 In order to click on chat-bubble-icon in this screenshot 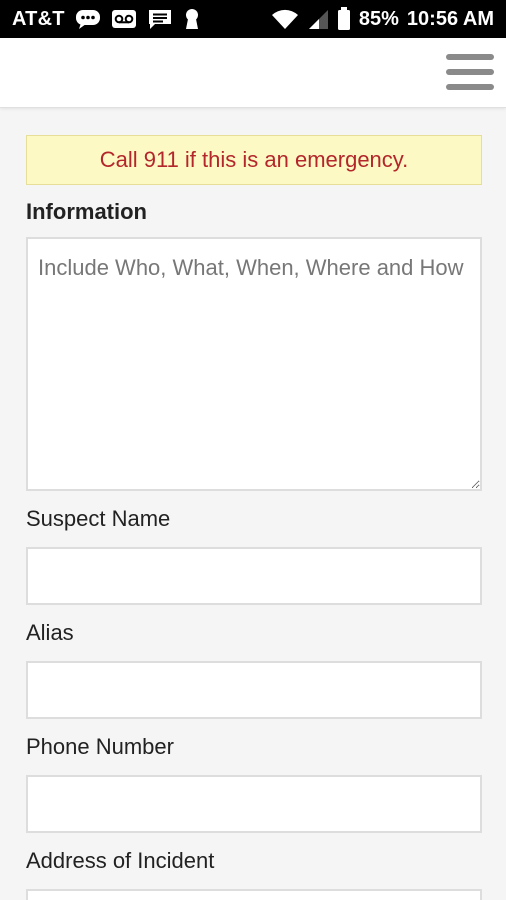, I will do `click(88, 19)`.